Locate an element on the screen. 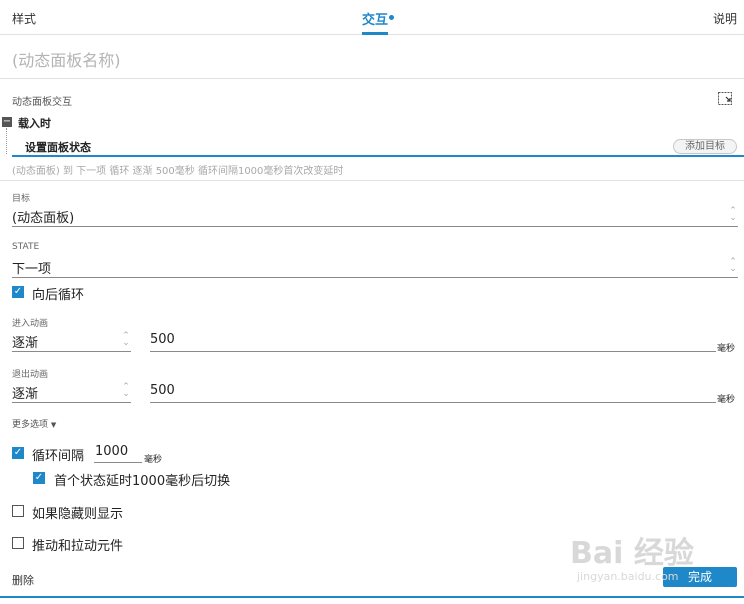 This screenshot has height=604, width=744. modified-dot-icon is located at coordinates (391, 17).